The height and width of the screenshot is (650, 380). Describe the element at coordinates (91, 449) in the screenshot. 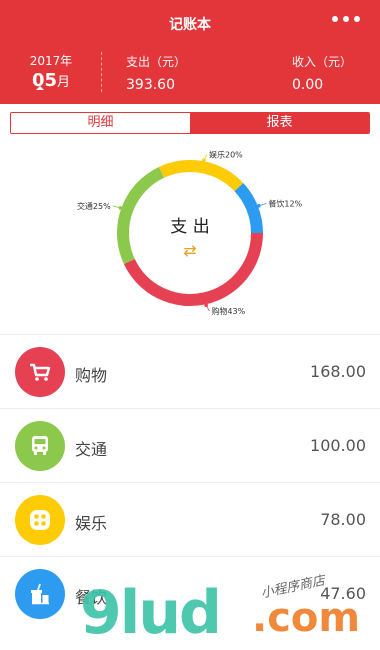

I see `category-name: 交通` at that location.